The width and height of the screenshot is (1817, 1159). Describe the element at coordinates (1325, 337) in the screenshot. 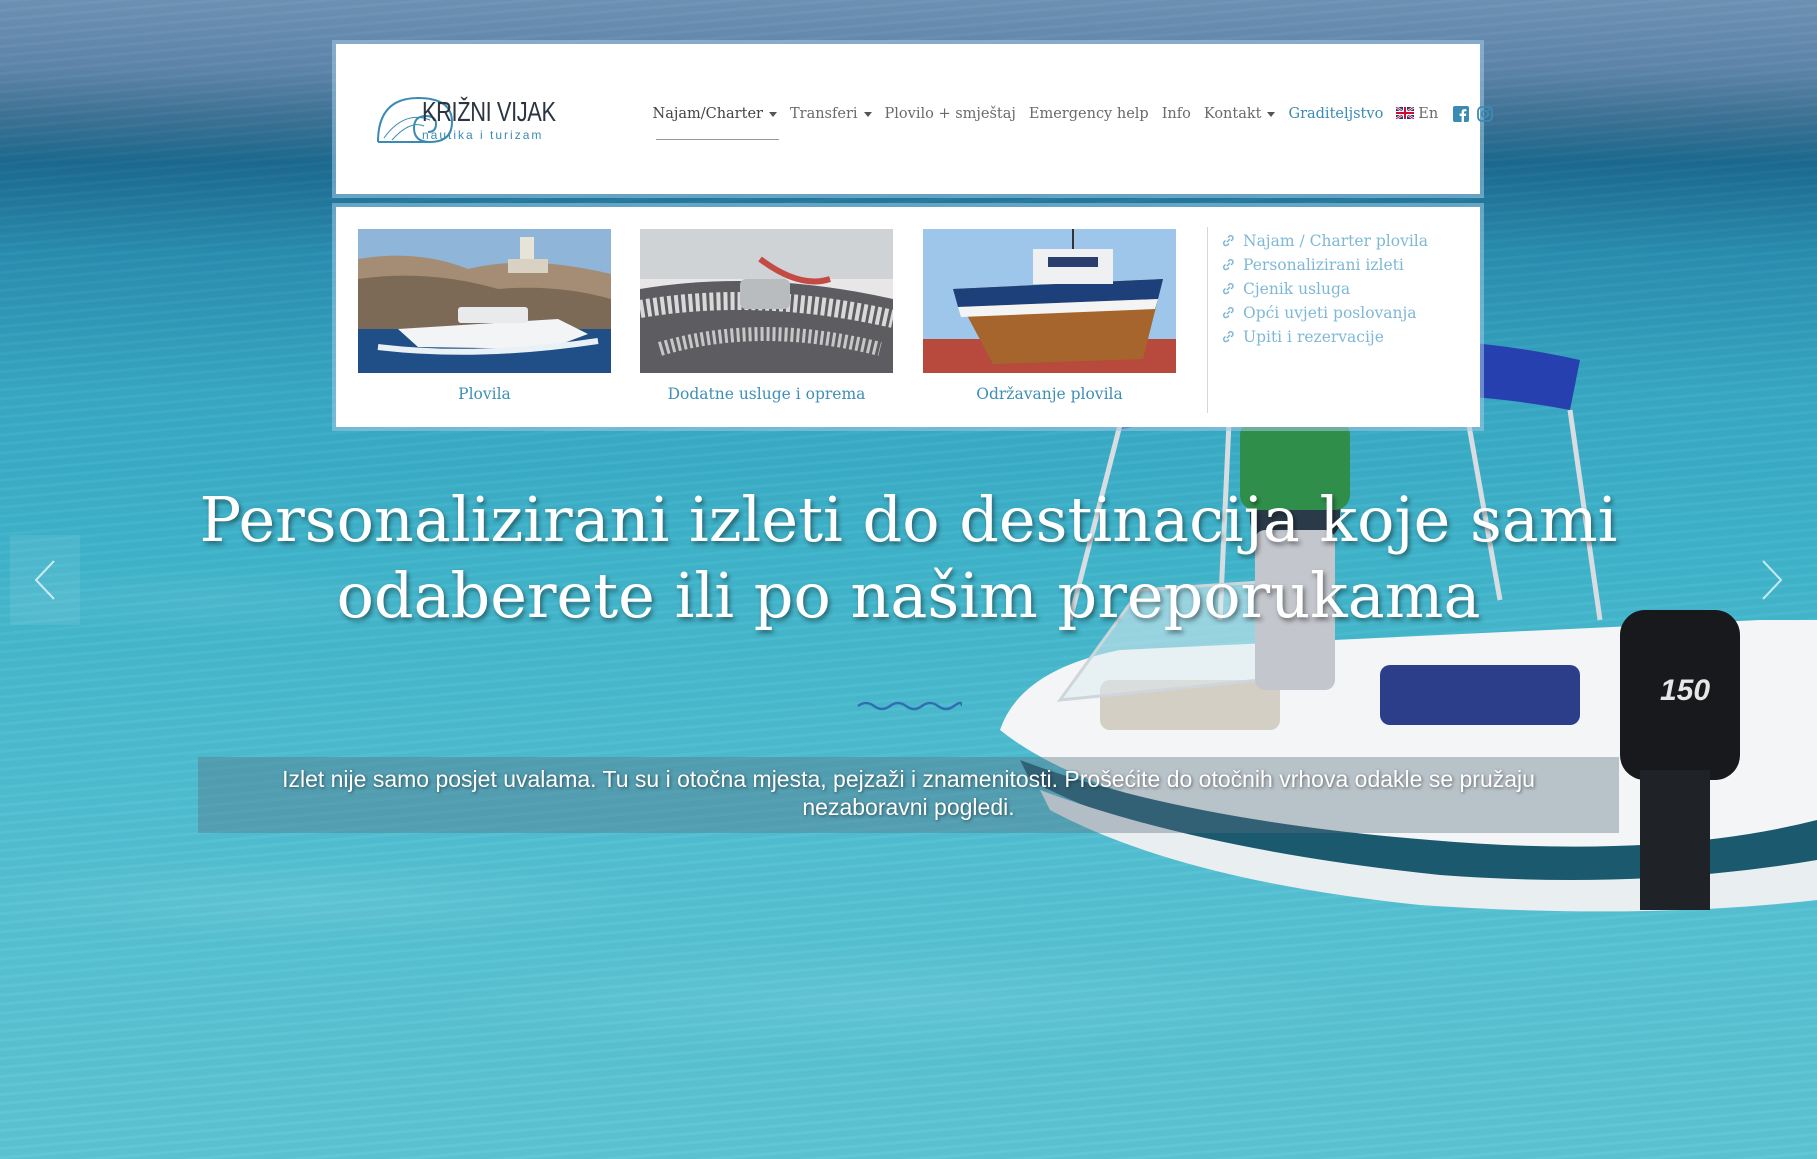

I see `dropdown-link-upiti-rezervacije: Upiti i rezervacije` at that location.